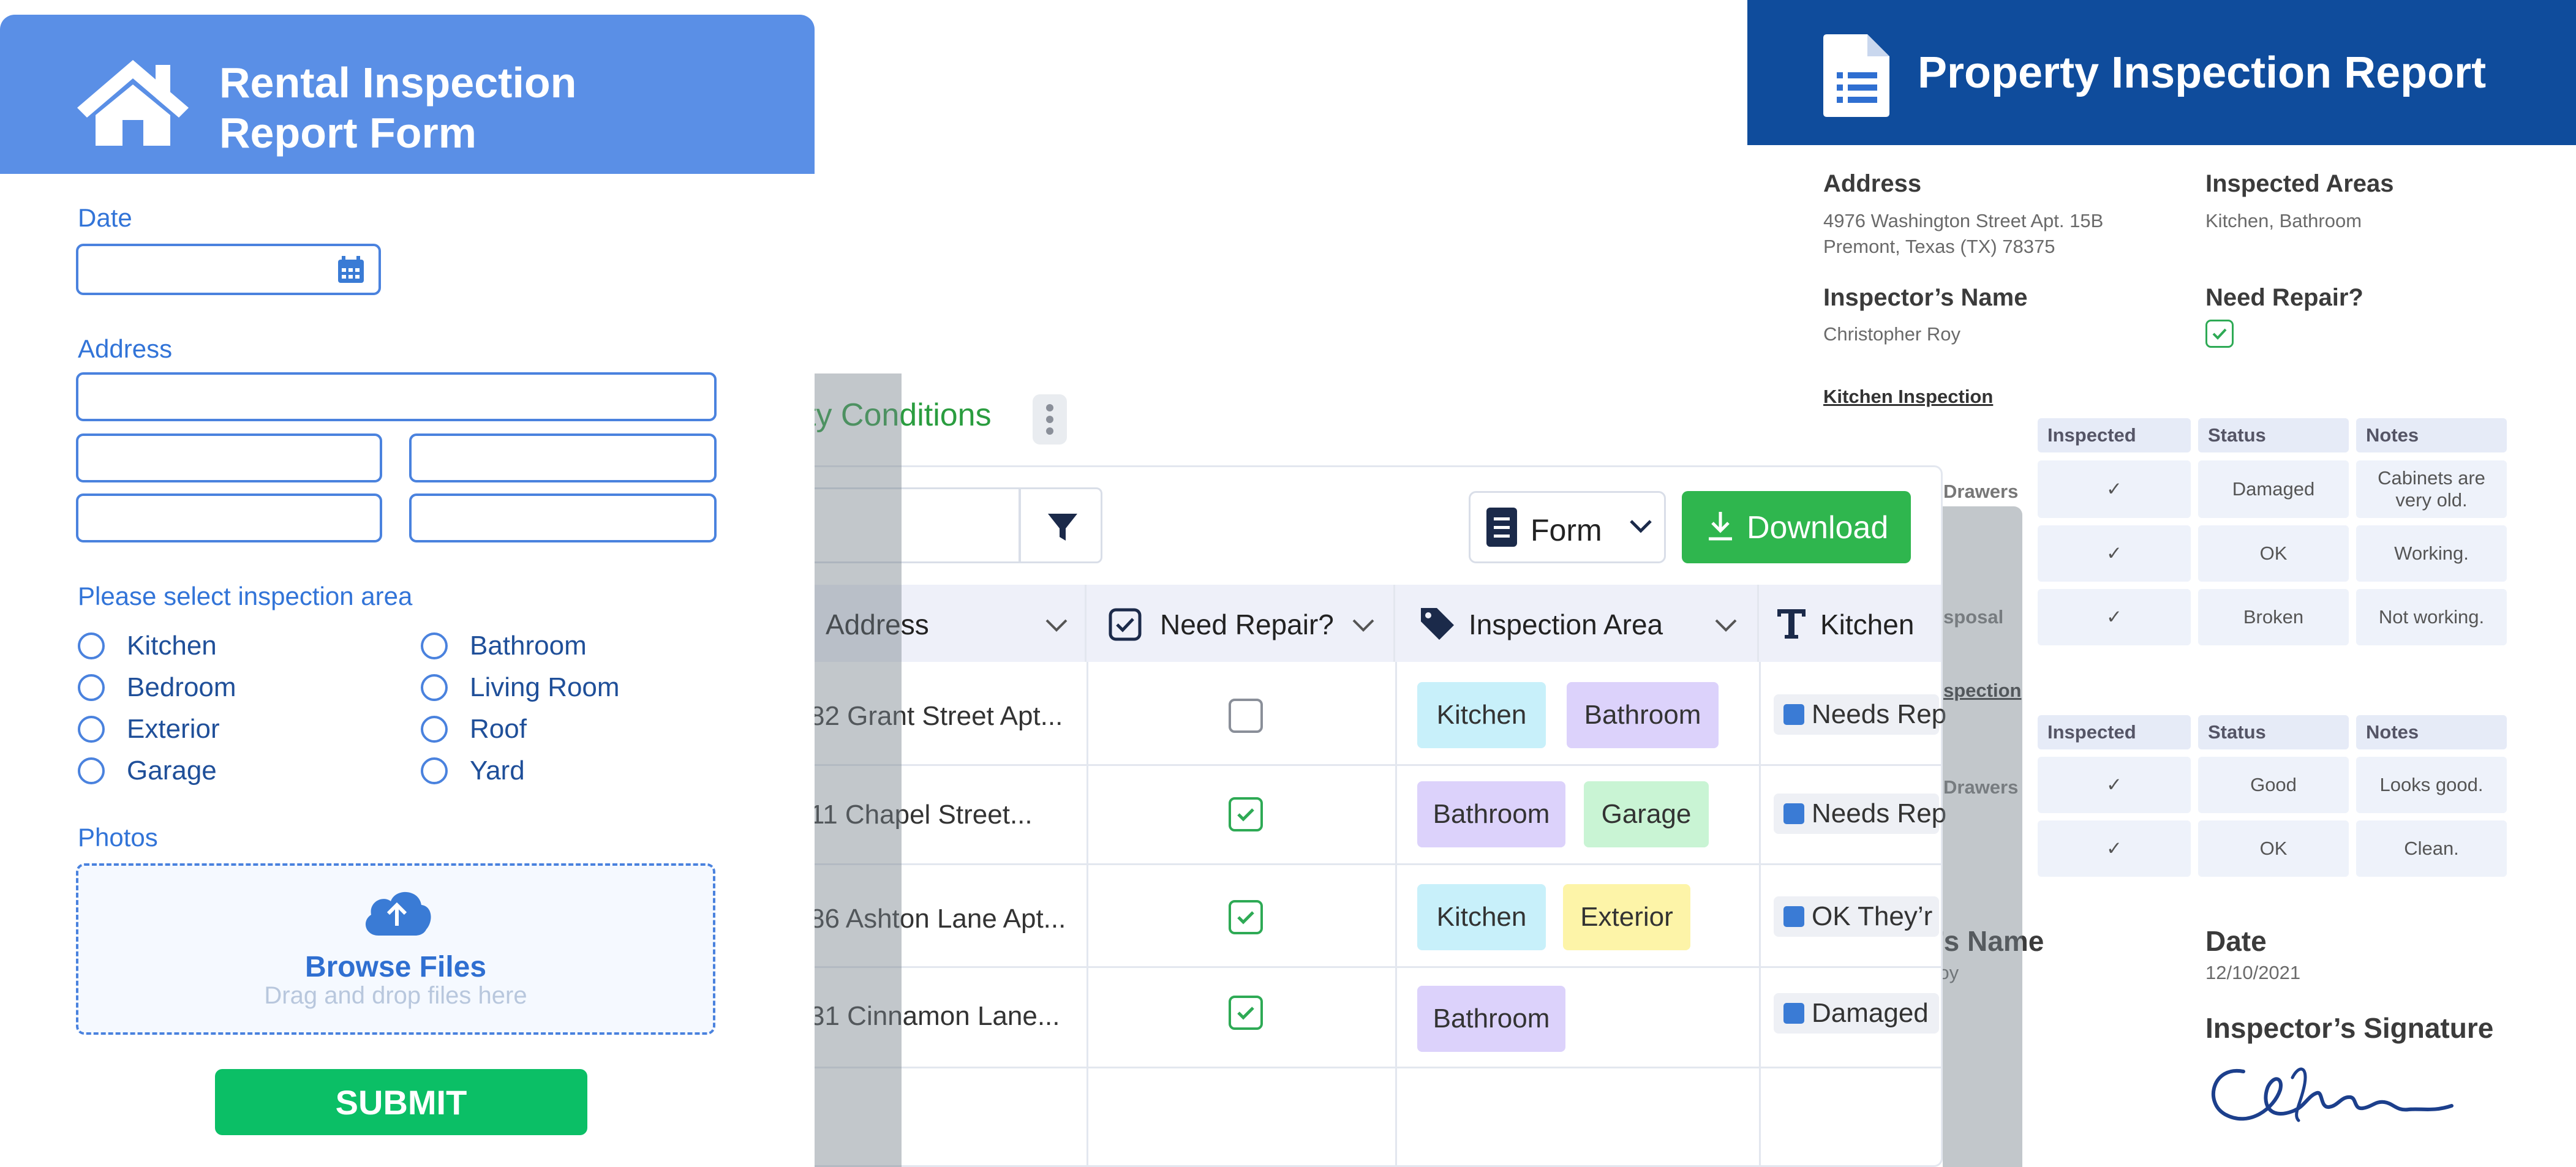 This screenshot has width=2576, height=1167. I want to click on option-living-room: Living Room, so click(520, 688).